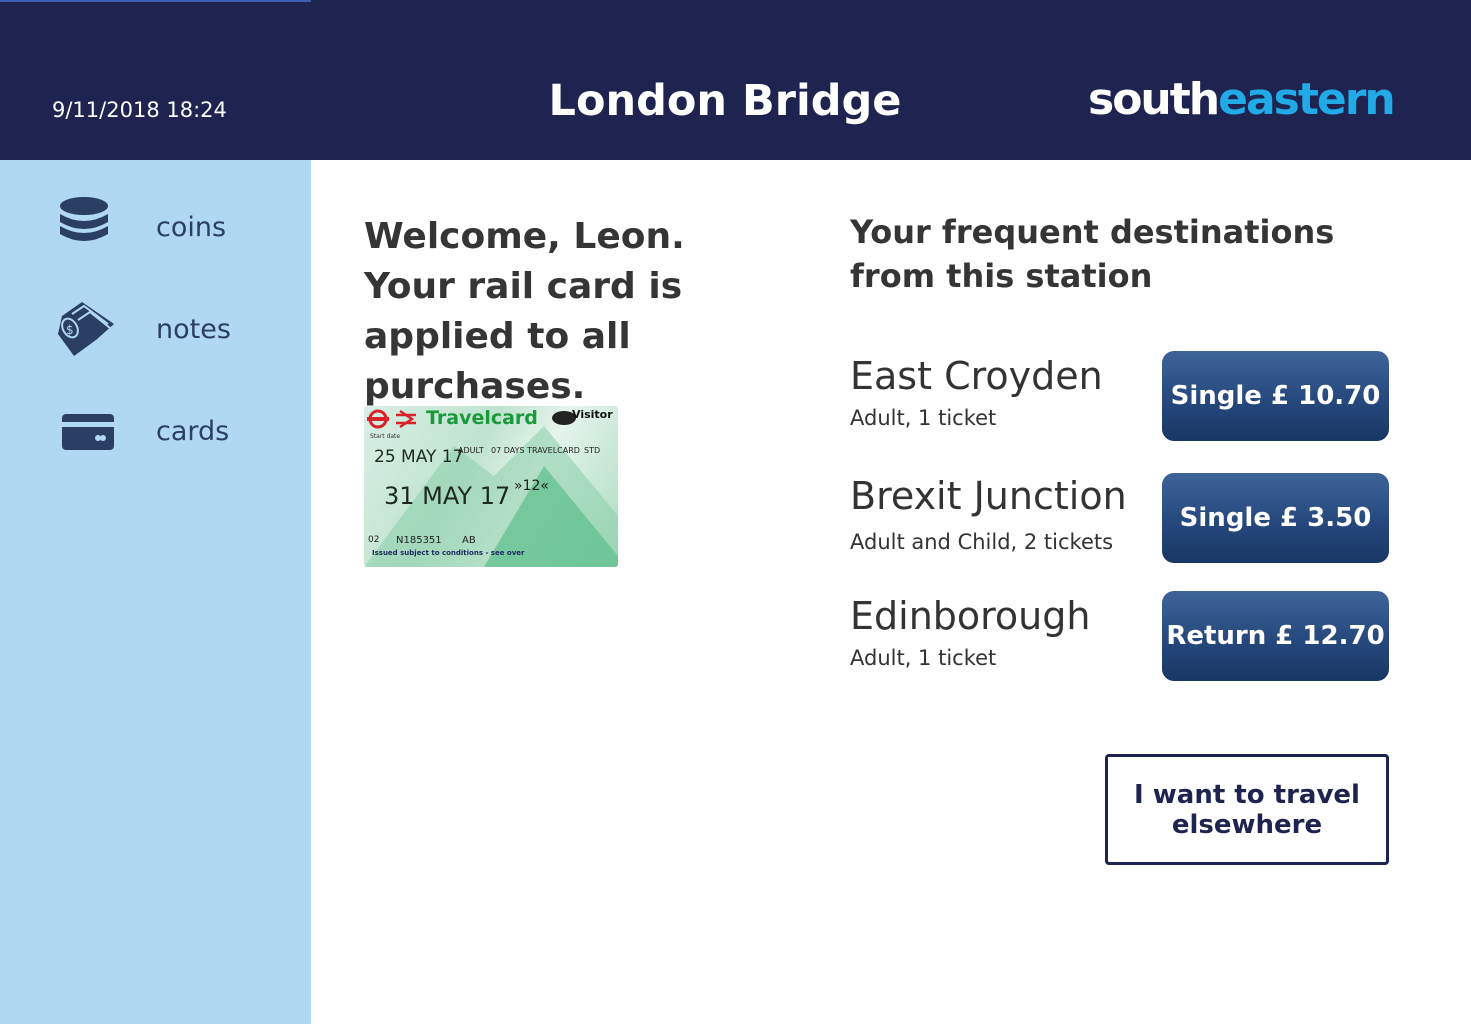  What do you see at coordinates (419, 540) in the screenshot?
I see `railcard-code-value: N185351` at bounding box center [419, 540].